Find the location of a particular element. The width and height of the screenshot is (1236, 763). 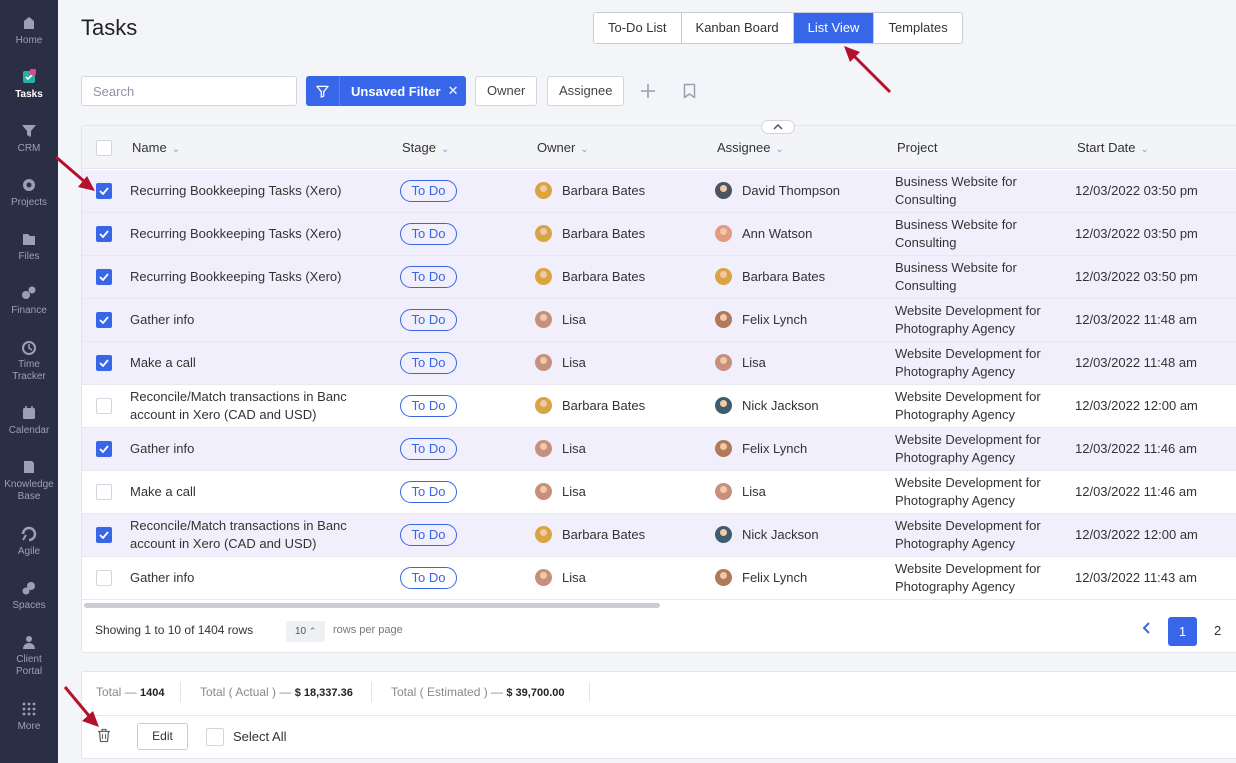

unsaved-filter-button: Unsaved Filter ✕ is located at coordinates (386, 91).